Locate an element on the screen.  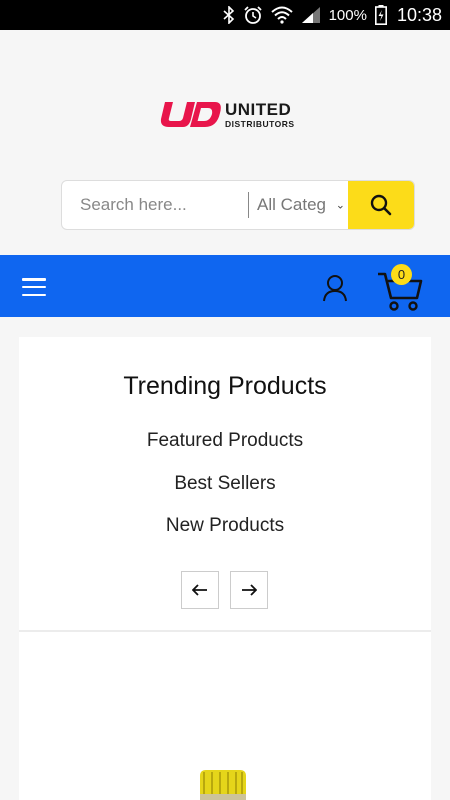
logo-line-1: UNITED is located at coordinates (258, 110).